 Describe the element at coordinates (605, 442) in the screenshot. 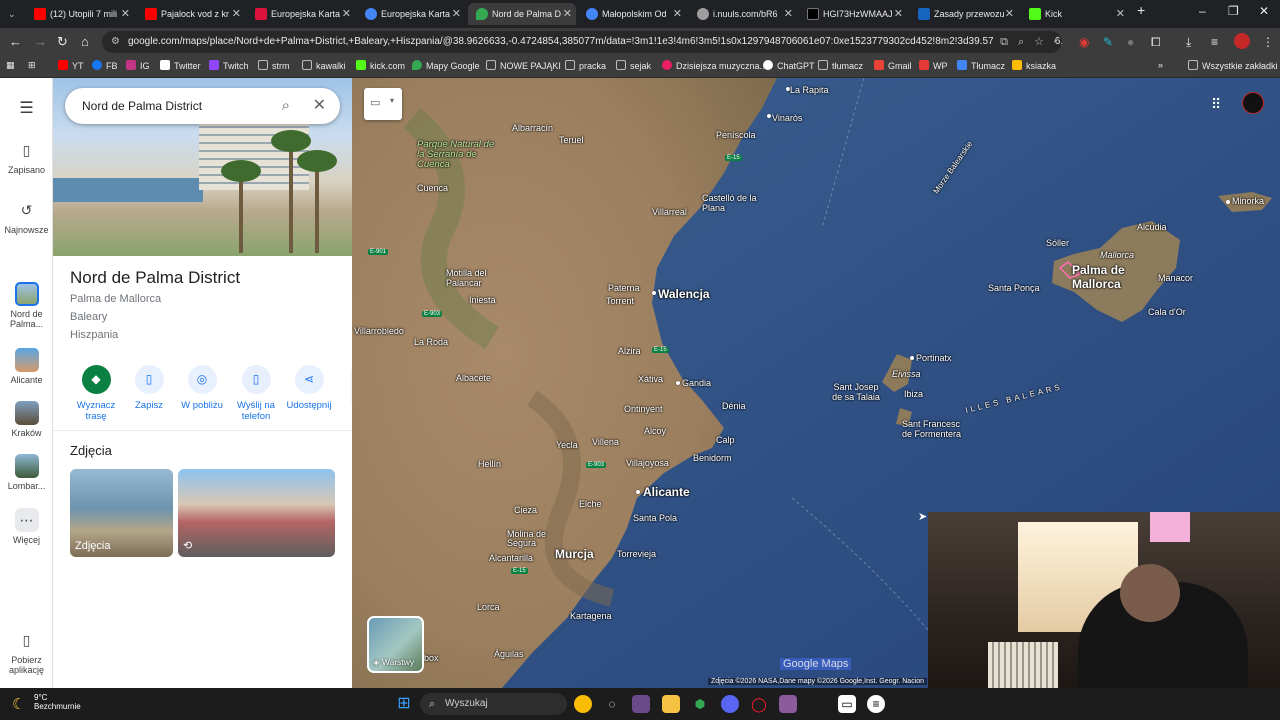

I see `map-label: Villena` at that location.